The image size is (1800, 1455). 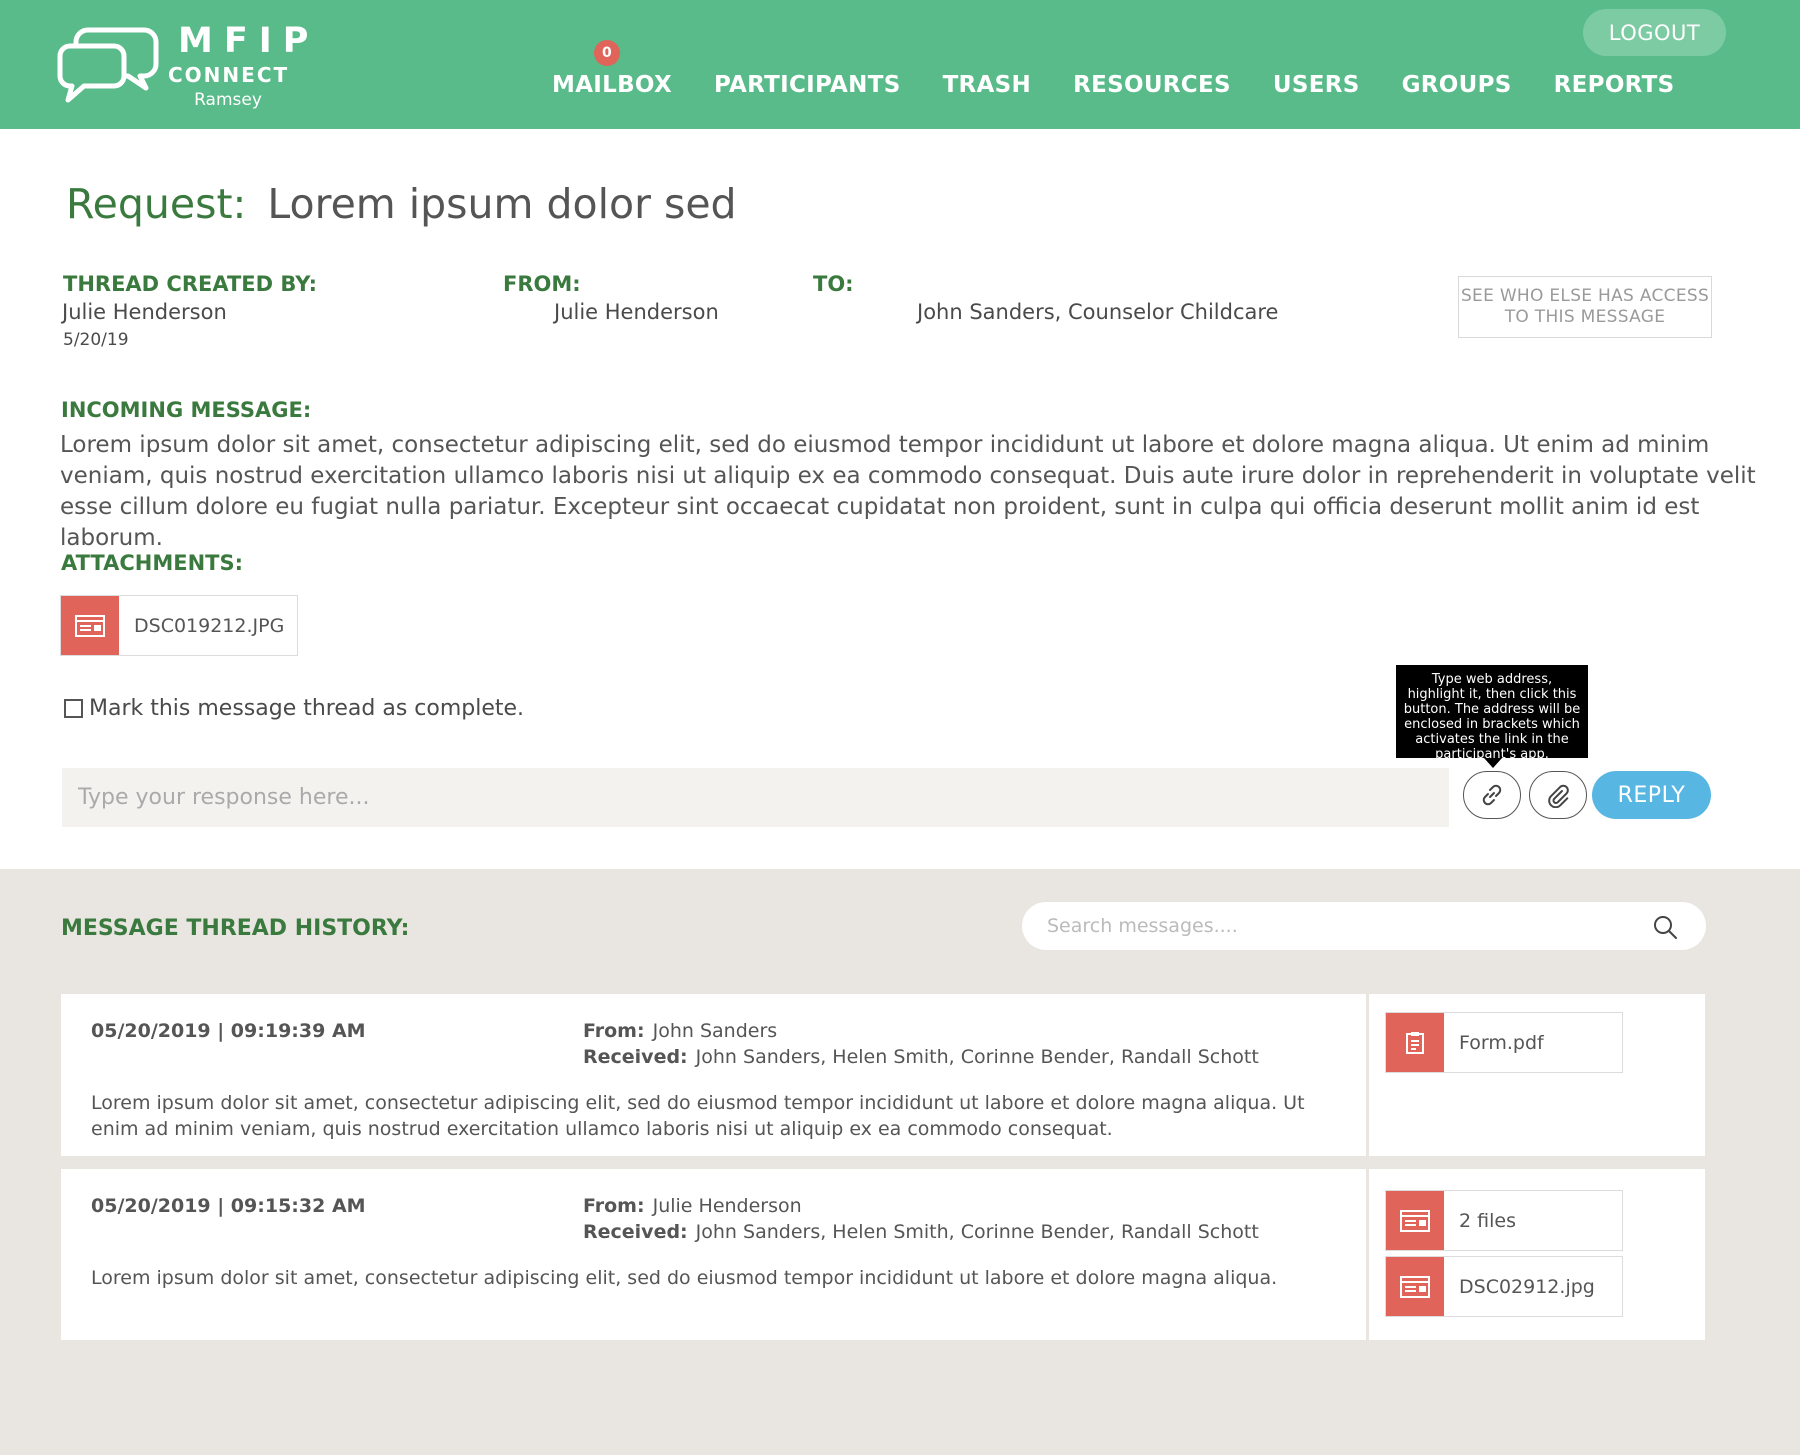 I want to click on from-label: FROM:, so click(x=542, y=284).